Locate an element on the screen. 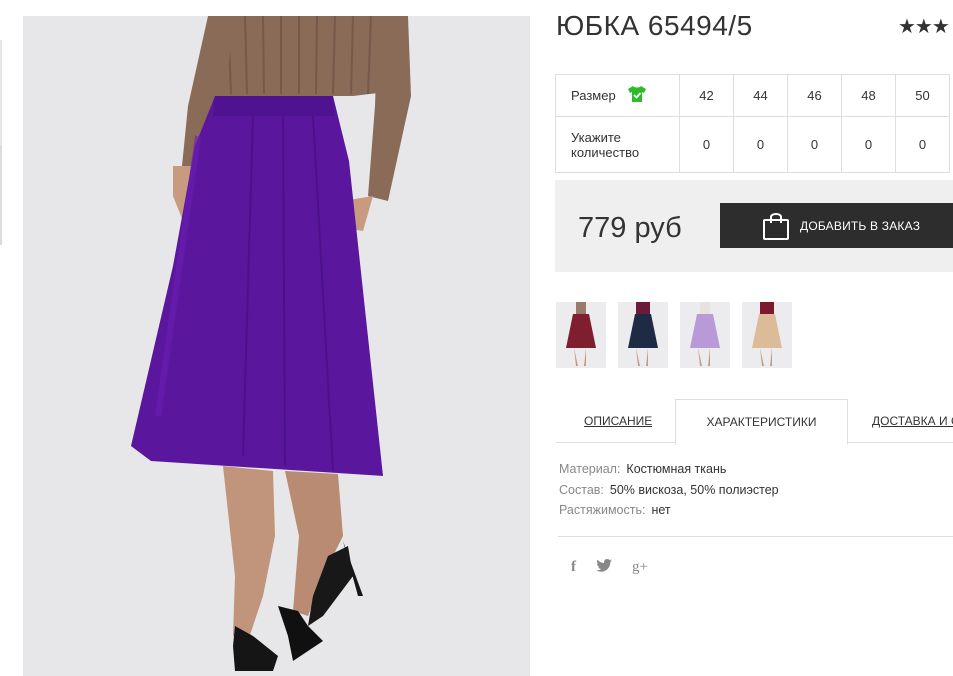 The height and width of the screenshot is (676, 953). social-divider is located at coordinates (755, 536).